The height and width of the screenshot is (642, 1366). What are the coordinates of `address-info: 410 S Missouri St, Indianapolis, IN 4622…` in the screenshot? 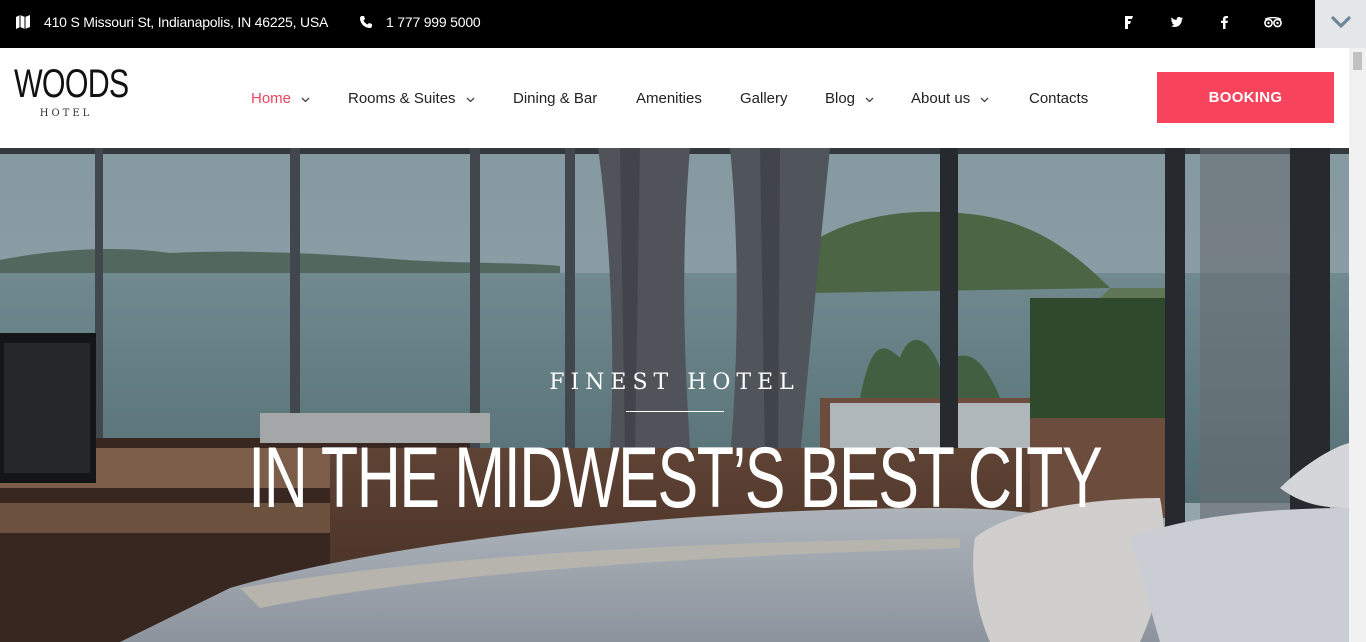 It's located at (172, 22).